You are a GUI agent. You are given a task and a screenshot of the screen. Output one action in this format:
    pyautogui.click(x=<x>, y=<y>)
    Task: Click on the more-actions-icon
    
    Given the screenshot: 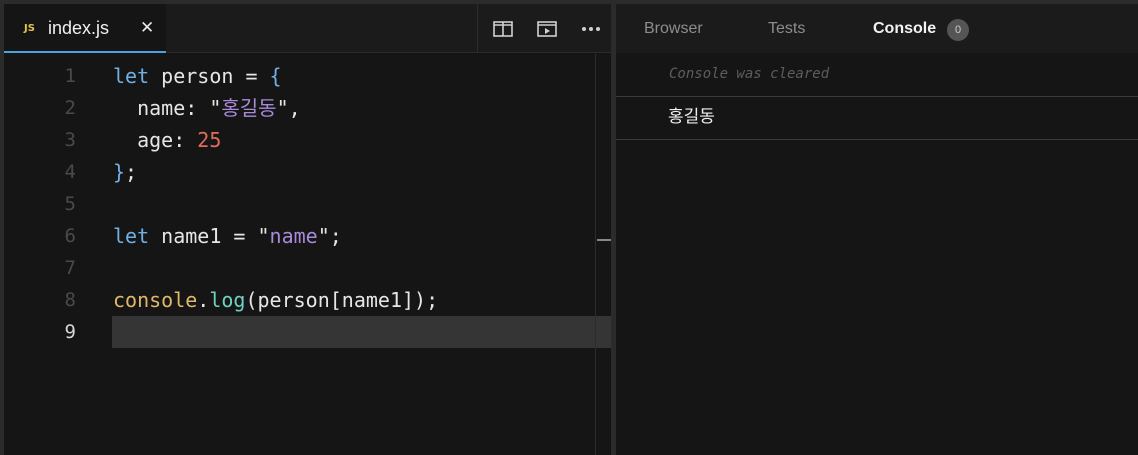 What is the action you would take?
    pyautogui.click(x=591, y=29)
    